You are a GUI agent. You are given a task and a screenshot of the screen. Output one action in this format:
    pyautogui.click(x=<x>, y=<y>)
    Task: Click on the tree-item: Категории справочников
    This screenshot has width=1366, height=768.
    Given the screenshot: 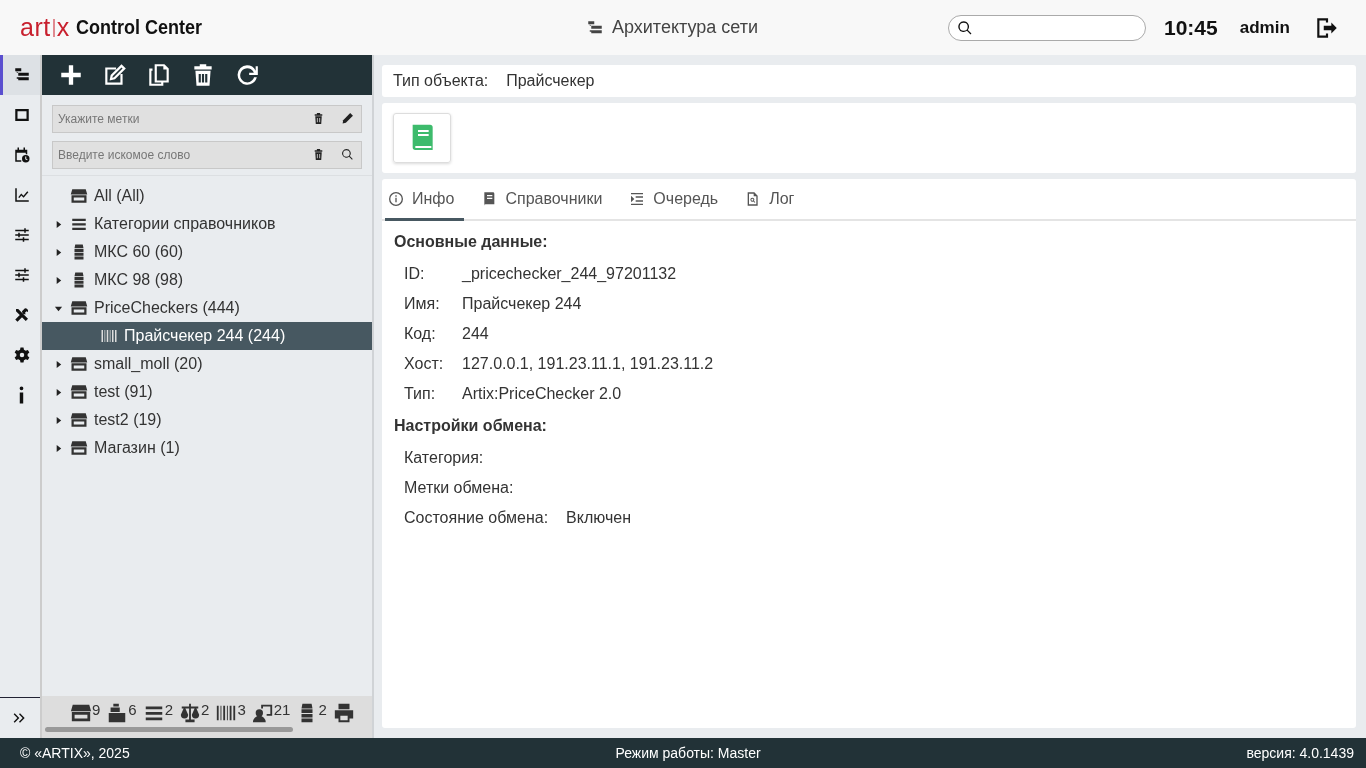 What is the action you would take?
    pyautogui.click(x=207, y=224)
    